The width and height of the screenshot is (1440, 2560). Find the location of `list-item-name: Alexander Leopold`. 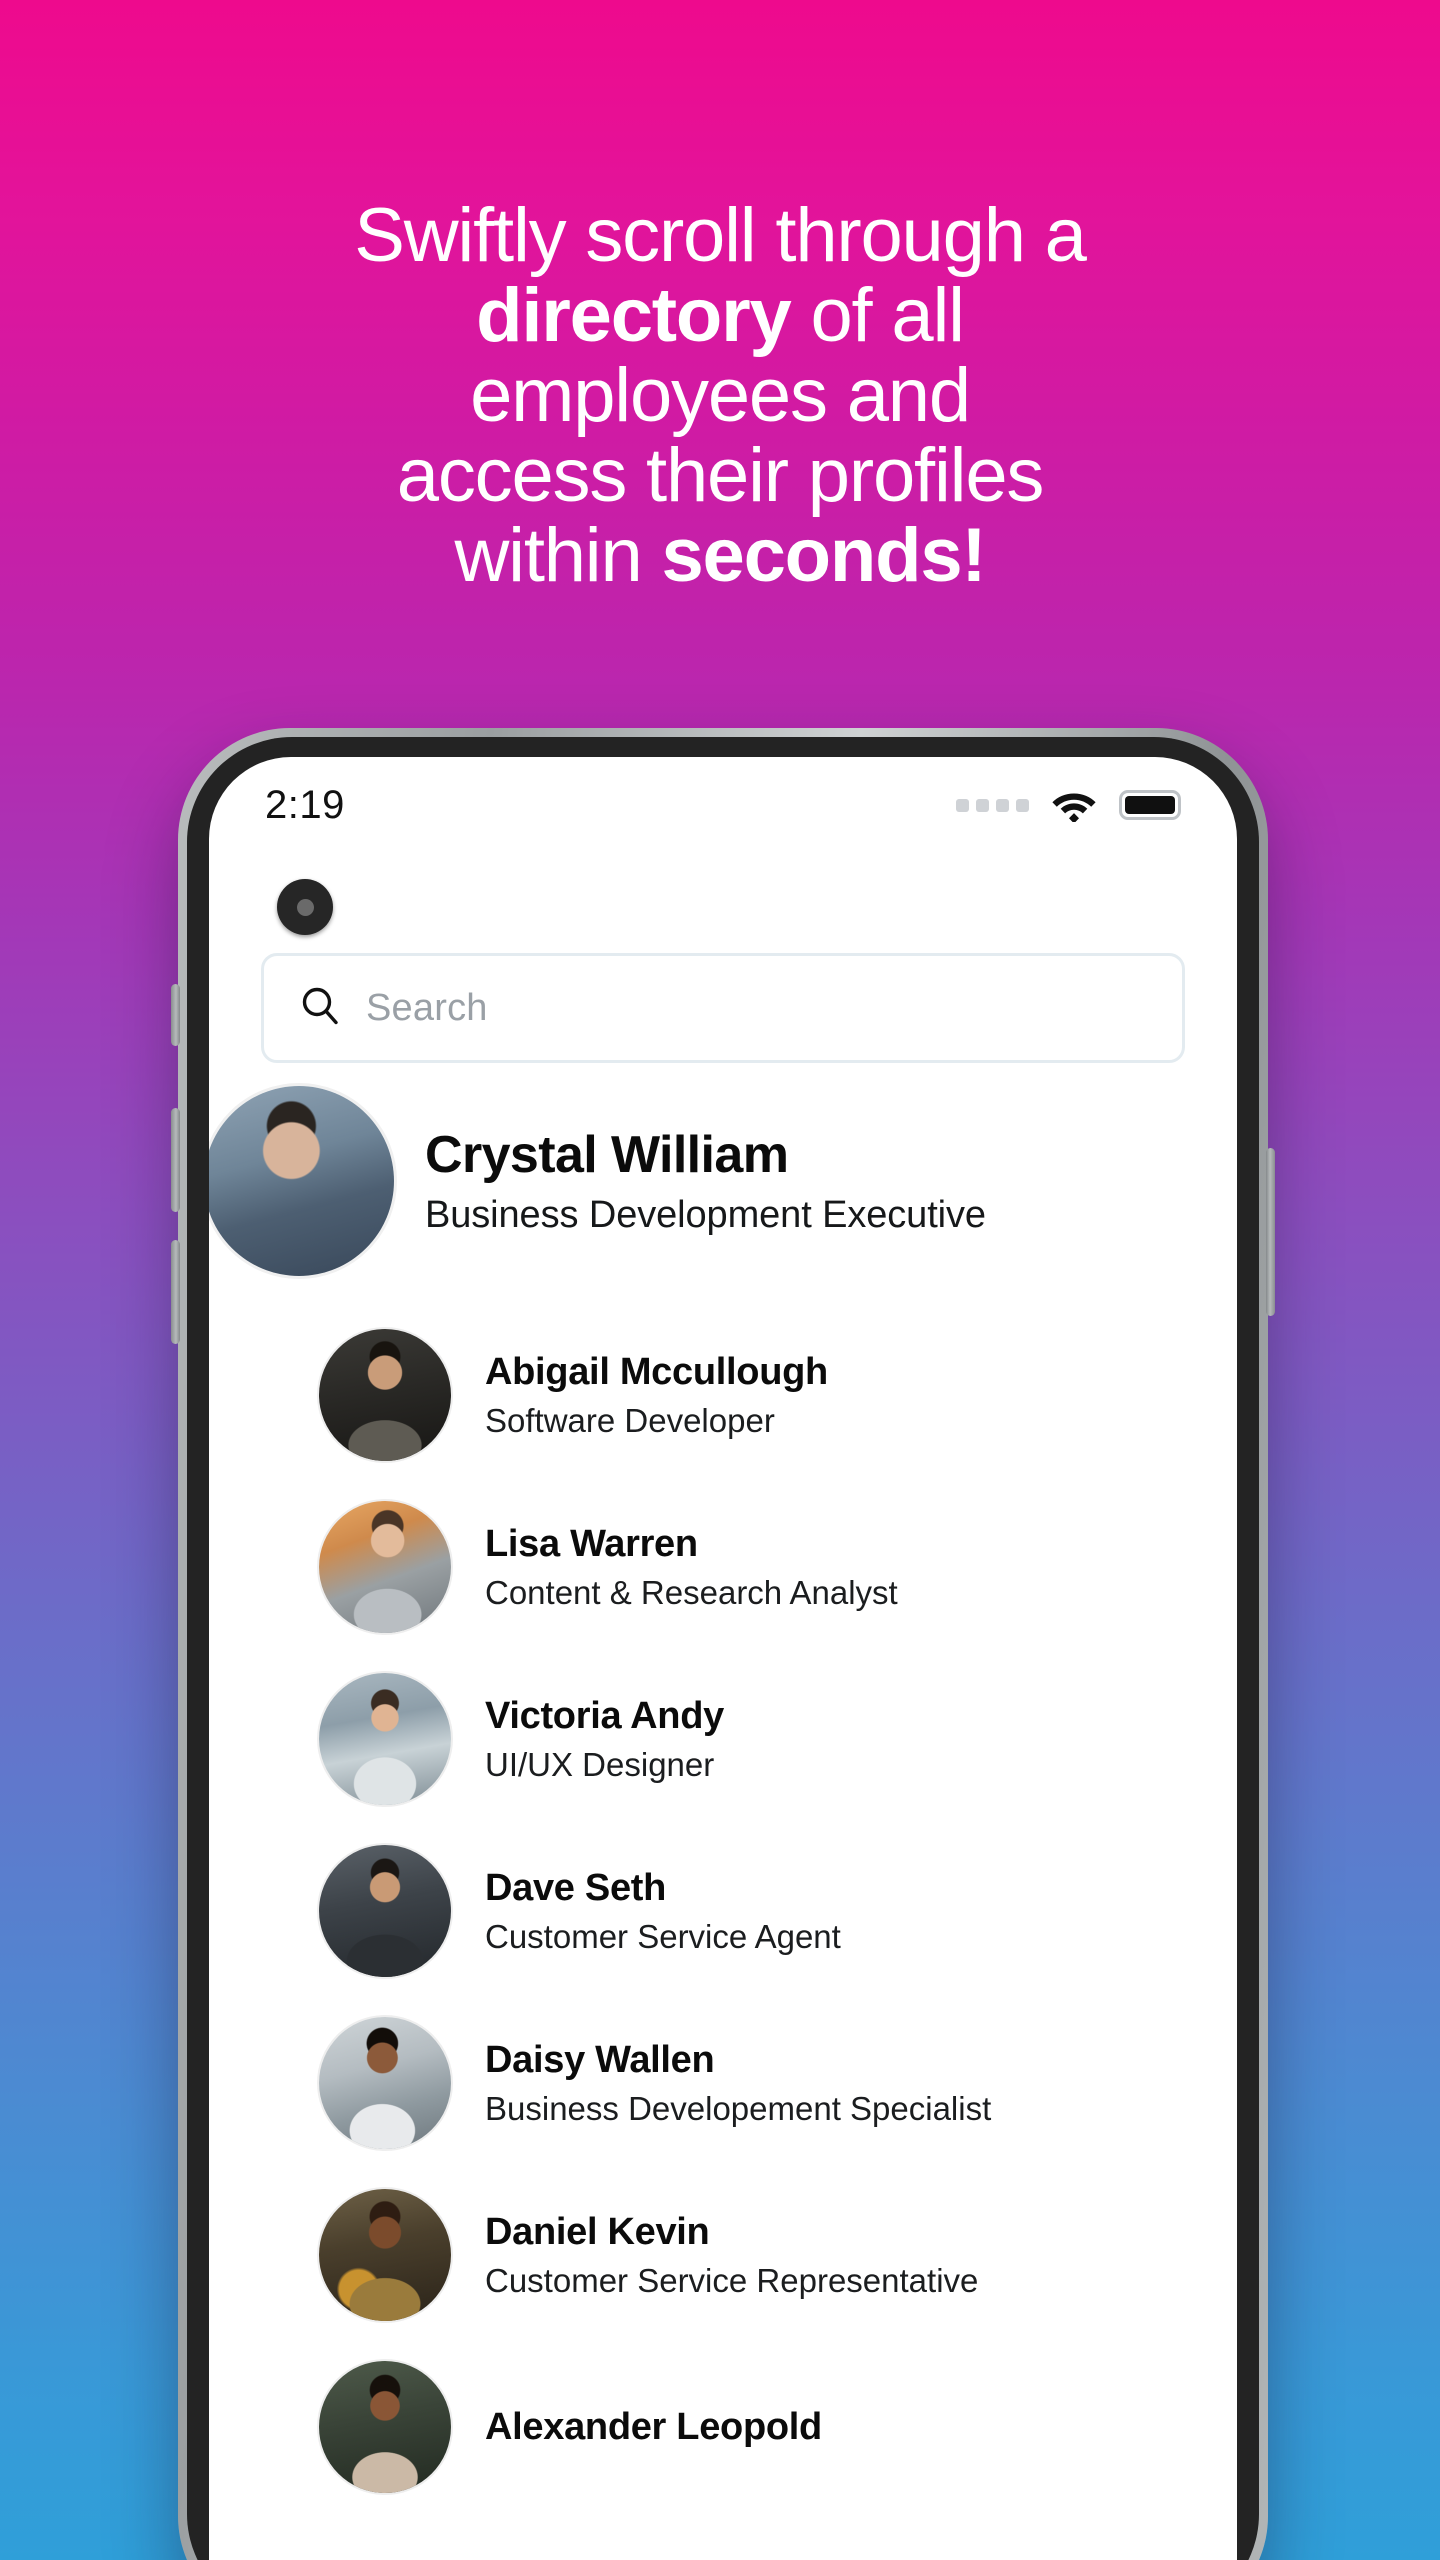

list-item-name: Alexander Leopold is located at coordinates (653, 2427).